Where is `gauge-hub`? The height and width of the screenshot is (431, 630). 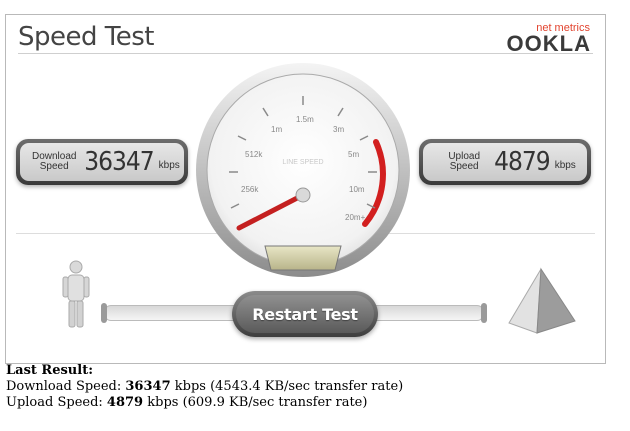
gauge-hub is located at coordinates (303, 195).